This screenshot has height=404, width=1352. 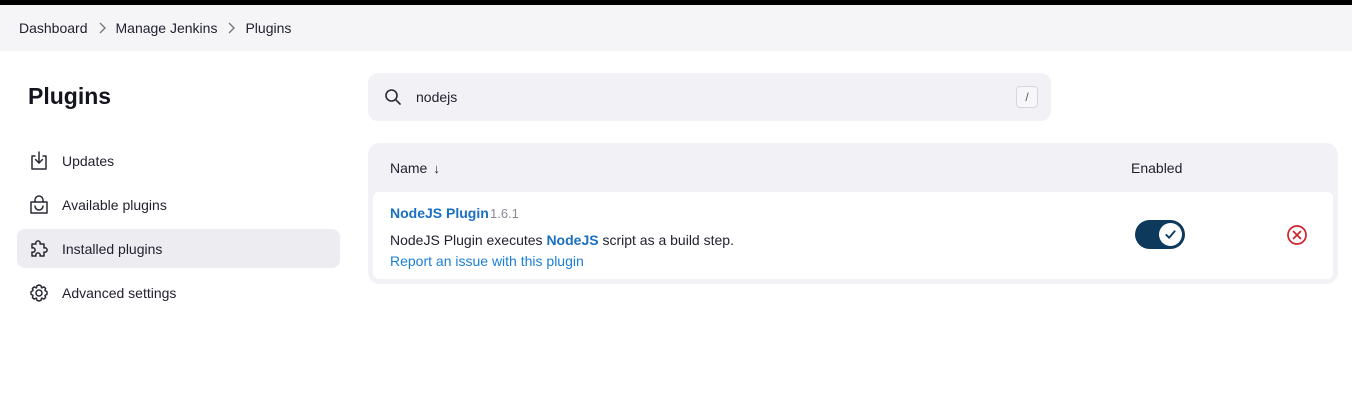 I want to click on column-header-name: Name ↓, so click(x=415, y=168).